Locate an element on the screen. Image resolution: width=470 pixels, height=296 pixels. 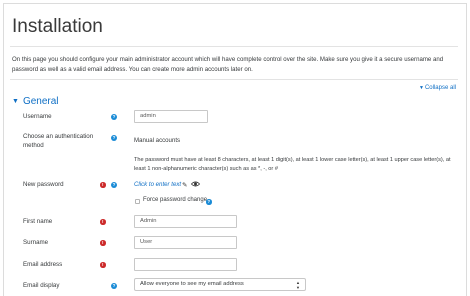
intro-divider is located at coordinates (234, 79).